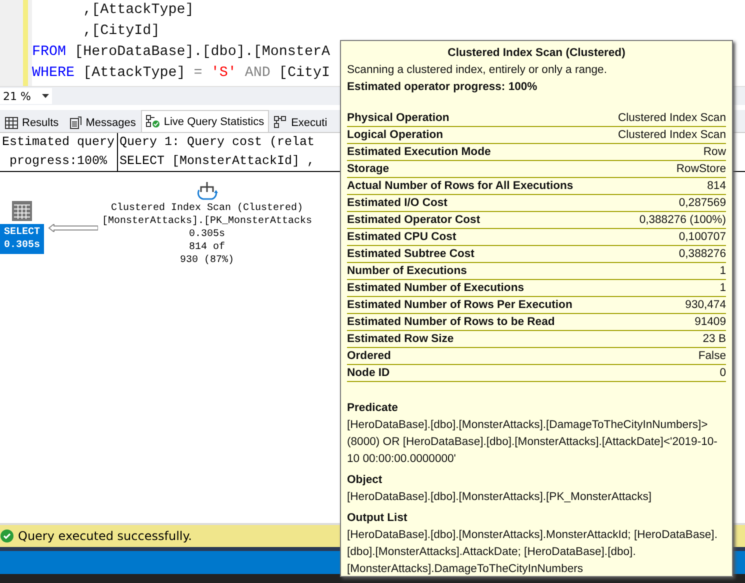 This screenshot has width=745, height=583. What do you see at coordinates (22, 239) in the screenshot?
I see `select-node: SELECT 0.305s` at bounding box center [22, 239].